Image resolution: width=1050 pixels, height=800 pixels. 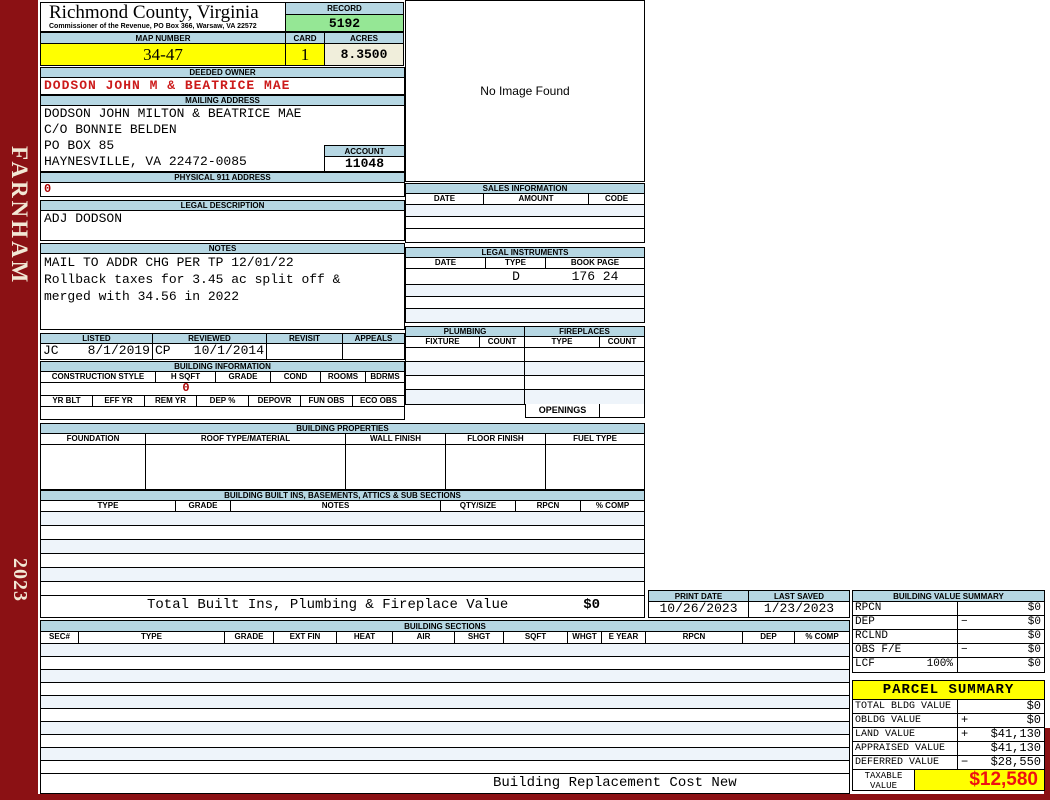 I want to click on col-instrument-type: TYPE, so click(x=516, y=263).